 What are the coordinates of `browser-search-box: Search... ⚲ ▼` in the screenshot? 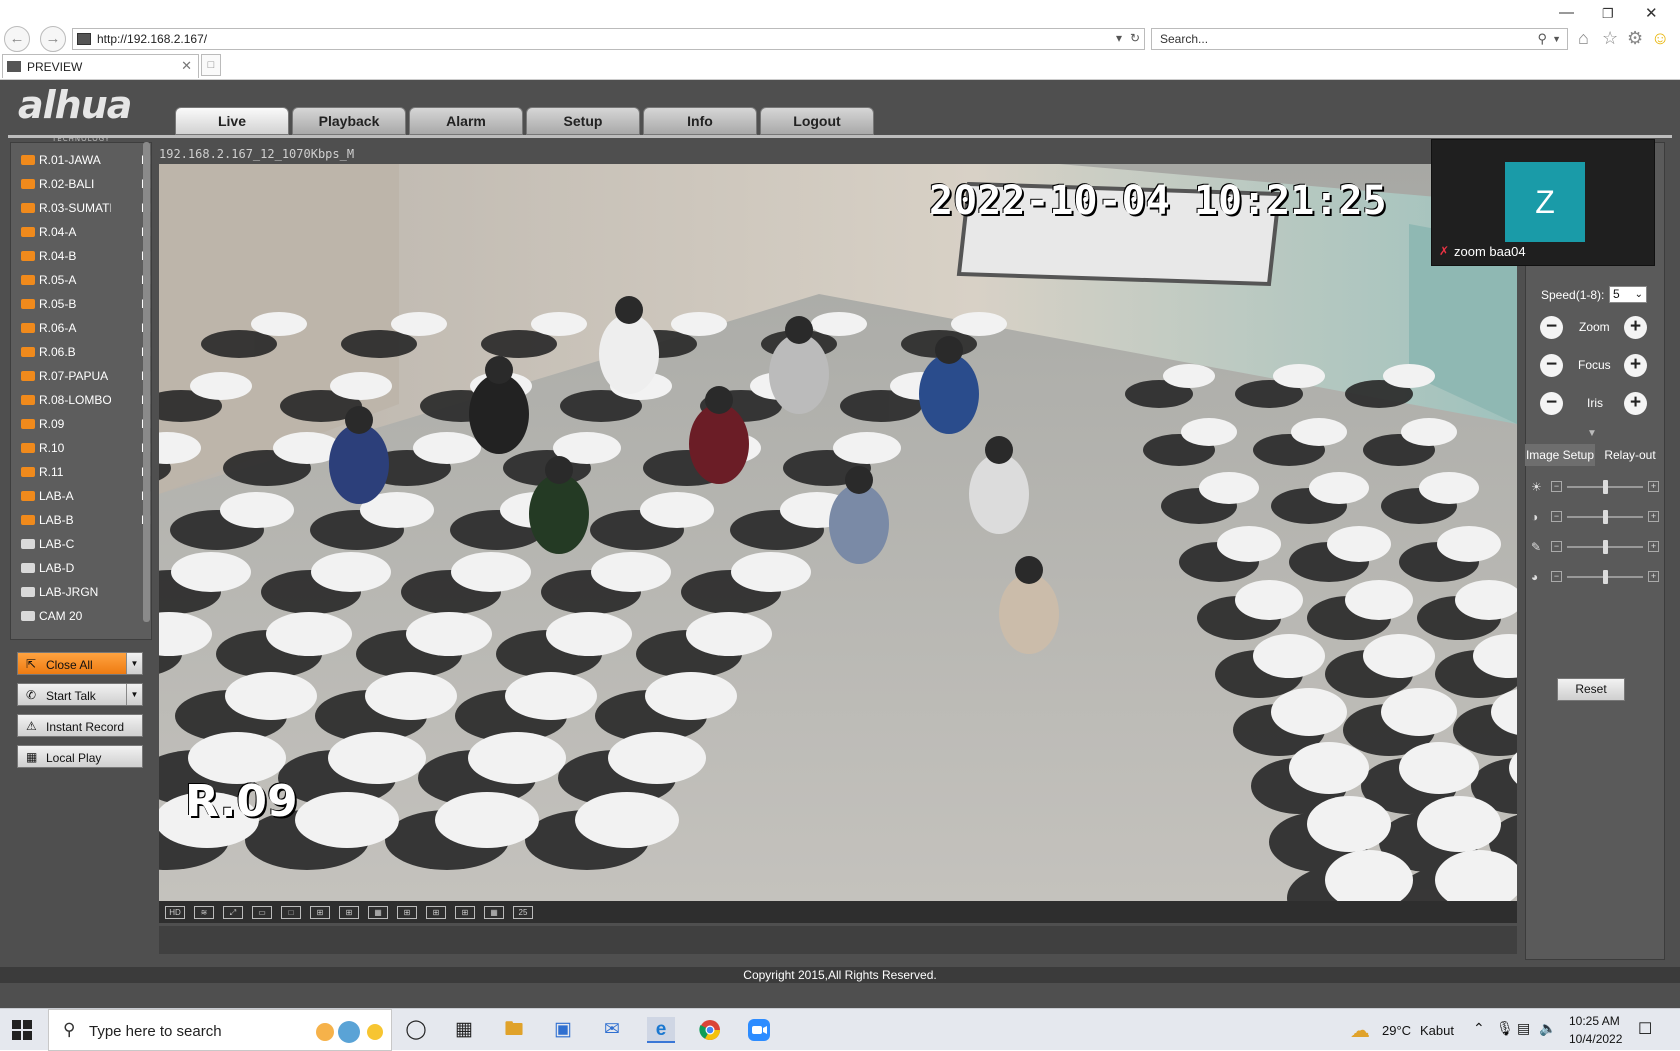 It's located at (1359, 39).